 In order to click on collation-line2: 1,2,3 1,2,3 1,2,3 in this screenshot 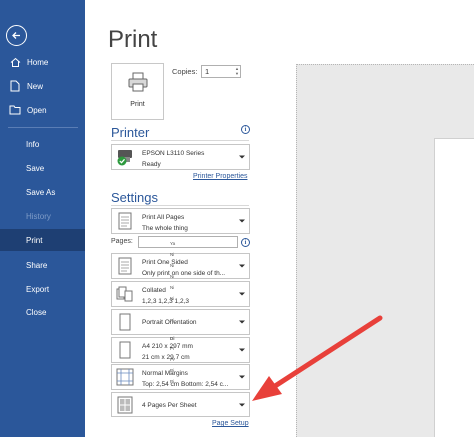, I will do `click(165, 301)`.